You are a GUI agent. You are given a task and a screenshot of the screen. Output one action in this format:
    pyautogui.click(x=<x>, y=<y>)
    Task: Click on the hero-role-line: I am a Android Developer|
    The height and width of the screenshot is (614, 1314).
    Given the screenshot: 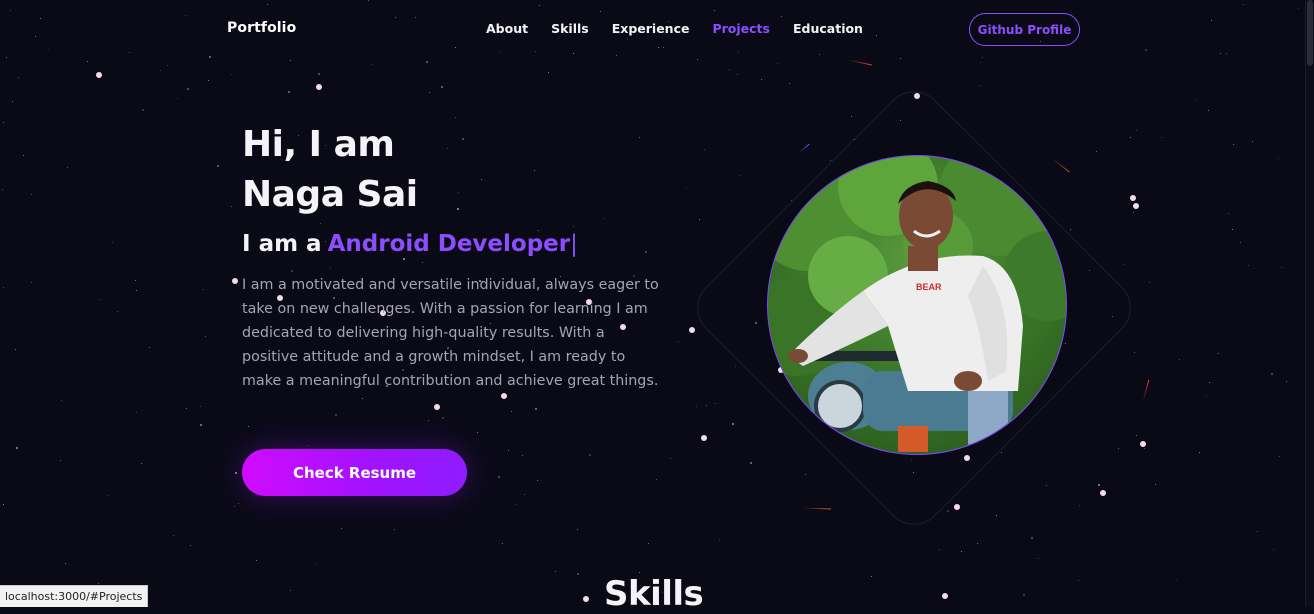 What is the action you would take?
    pyautogui.click(x=410, y=244)
    